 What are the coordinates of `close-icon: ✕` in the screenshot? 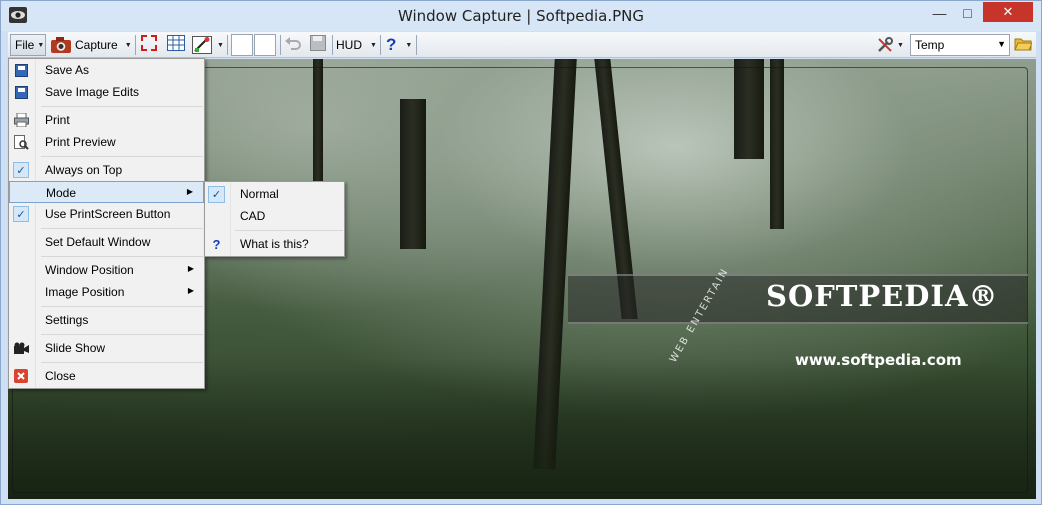 It's located at (1008, 11).